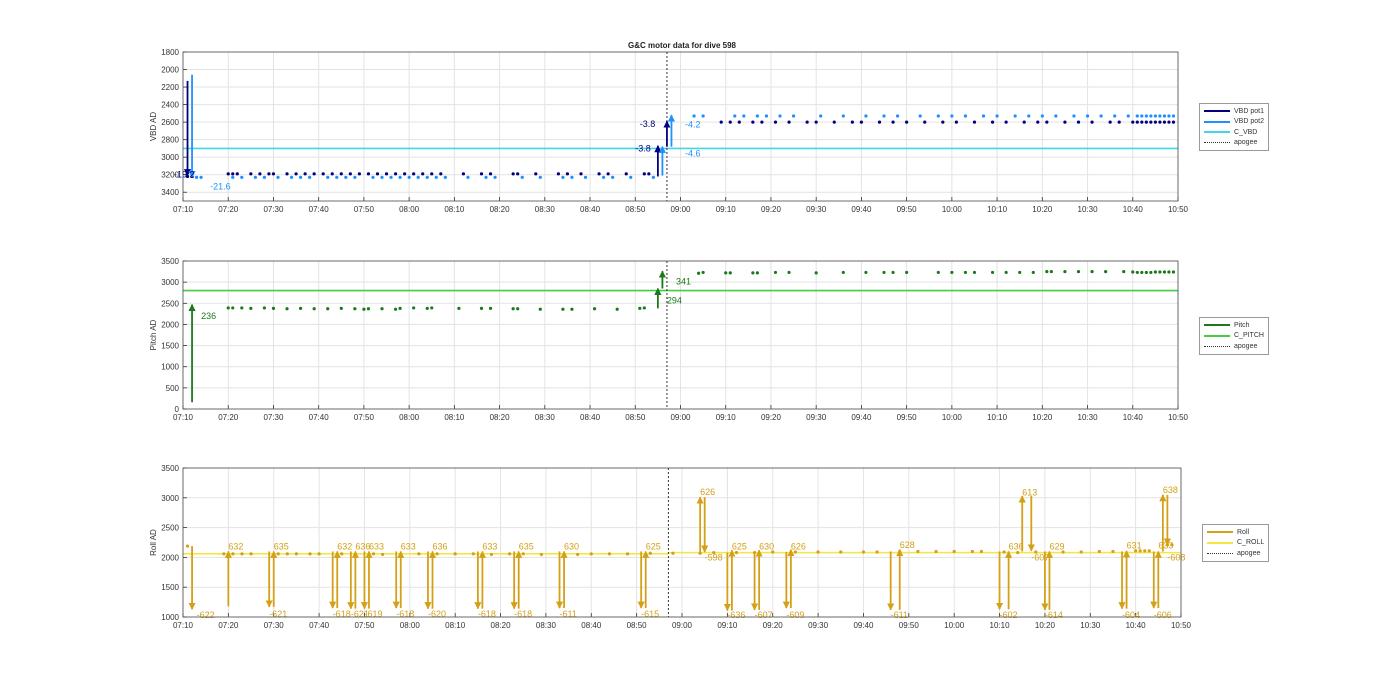 The image size is (1400, 693). Describe the element at coordinates (409, 209) in the screenshot. I see `x-tick-label: 08:00` at that location.